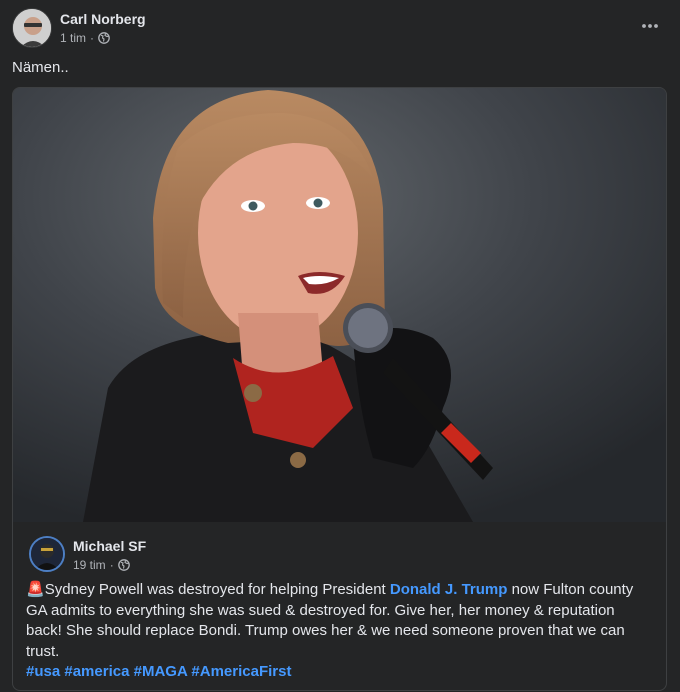 Image resolution: width=680 pixels, height=692 pixels. Describe the element at coordinates (103, 19) in the screenshot. I see `author-name: Carl Norberg` at that location.